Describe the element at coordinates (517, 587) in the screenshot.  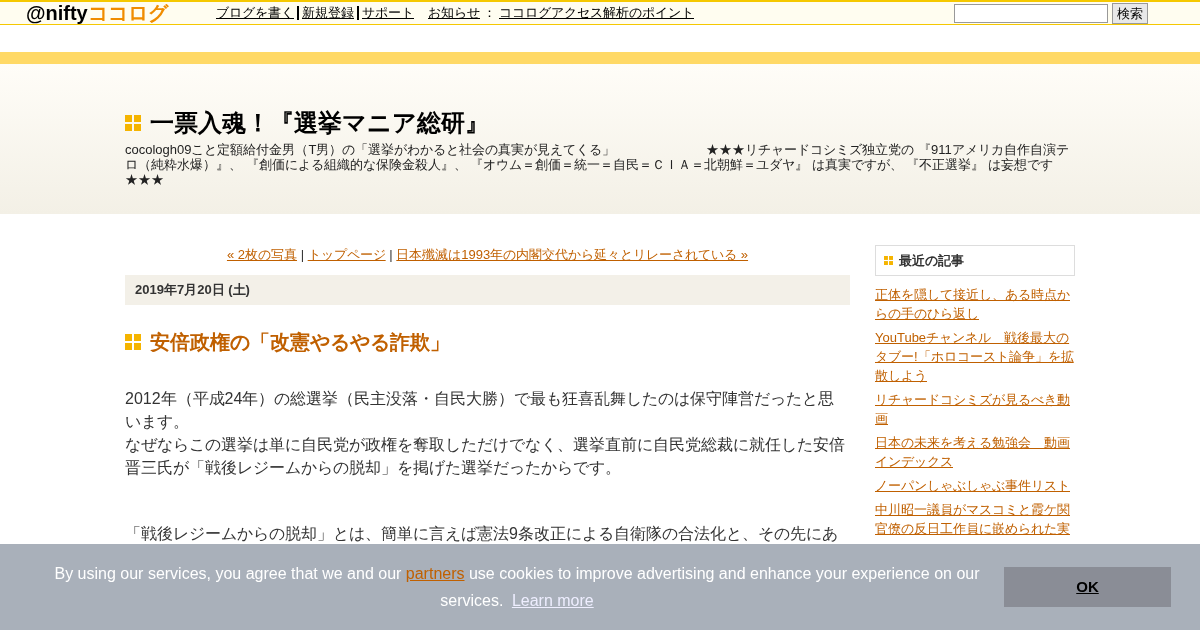
I see `cookie-text: By using our services, you agree that we and our partners use cookies to improve advertising and enhance your experience on our services. Learn more` at that location.